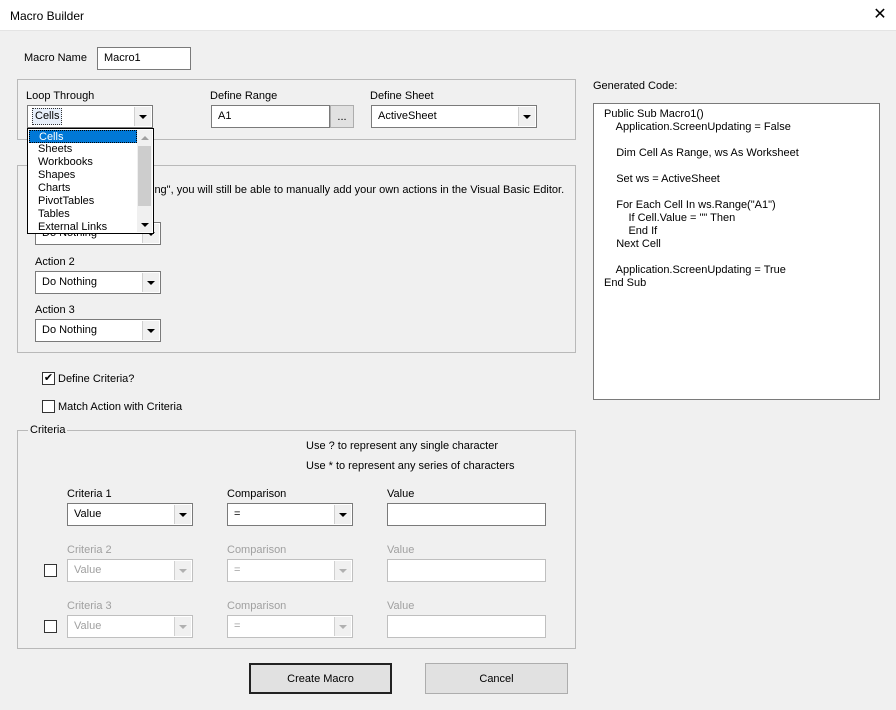 The image size is (896, 710). What do you see at coordinates (496, 678) in the screenshot?
I see `cancel-button: Cancel` at bounding box center [496, 678].